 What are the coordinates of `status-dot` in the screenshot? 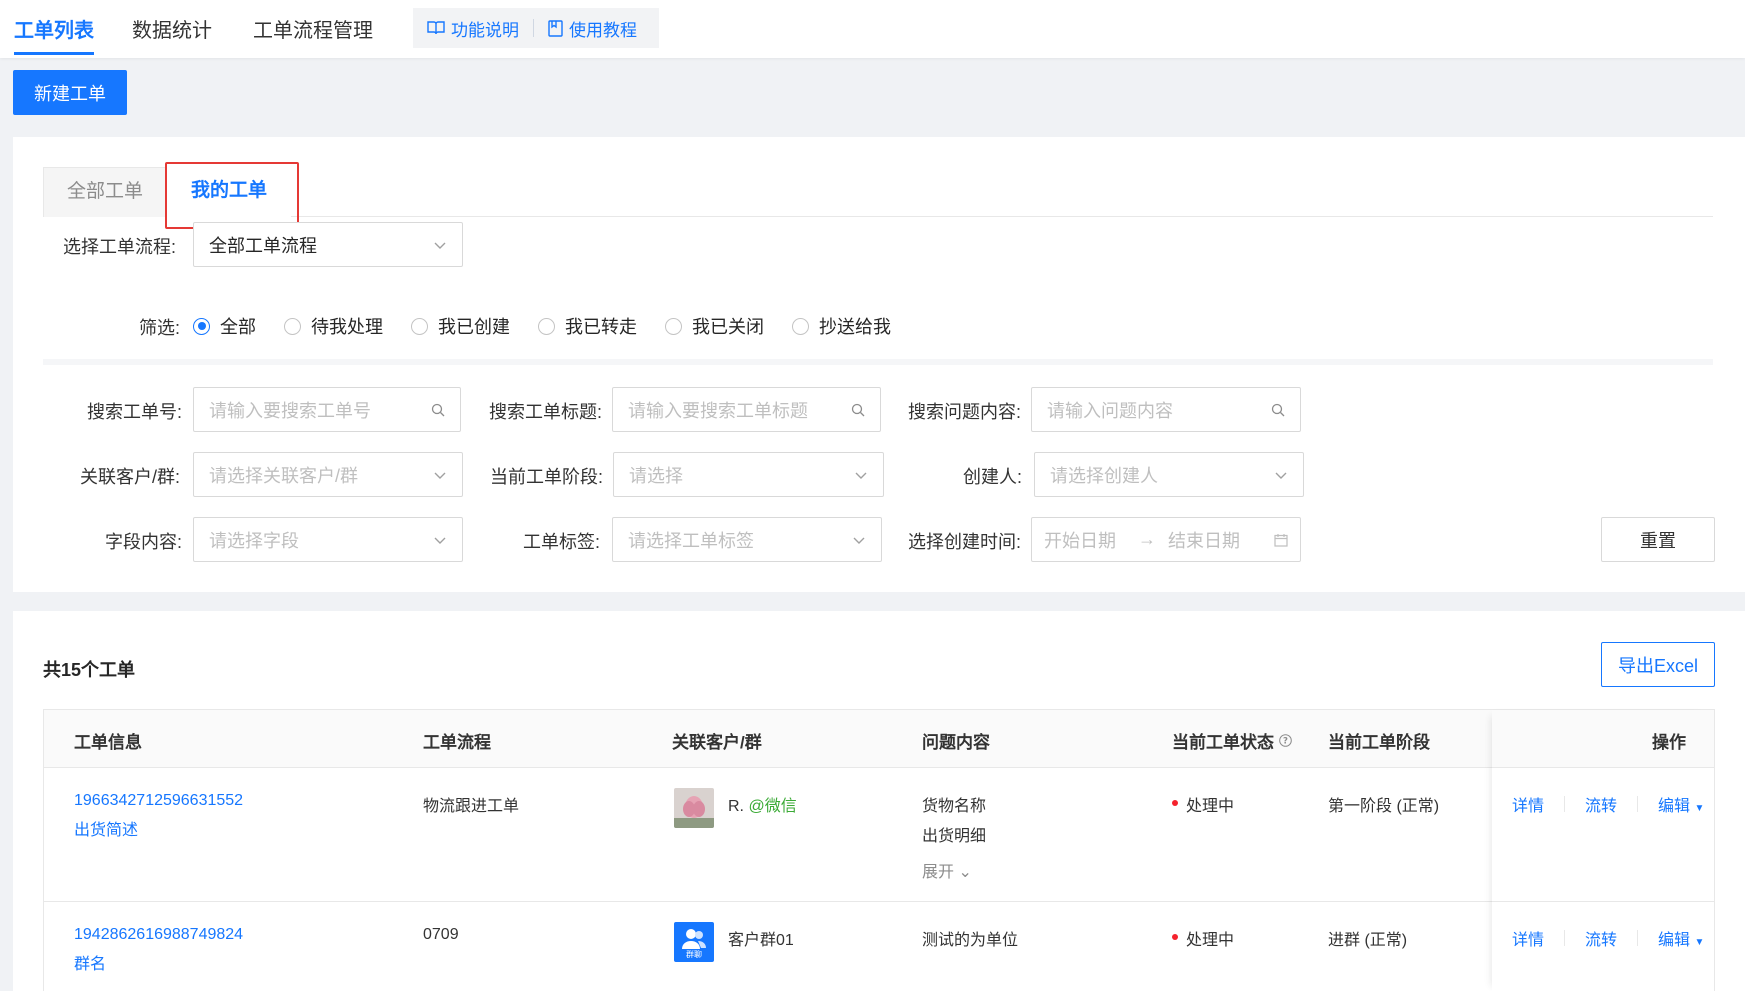 It's located at (1175, 803).